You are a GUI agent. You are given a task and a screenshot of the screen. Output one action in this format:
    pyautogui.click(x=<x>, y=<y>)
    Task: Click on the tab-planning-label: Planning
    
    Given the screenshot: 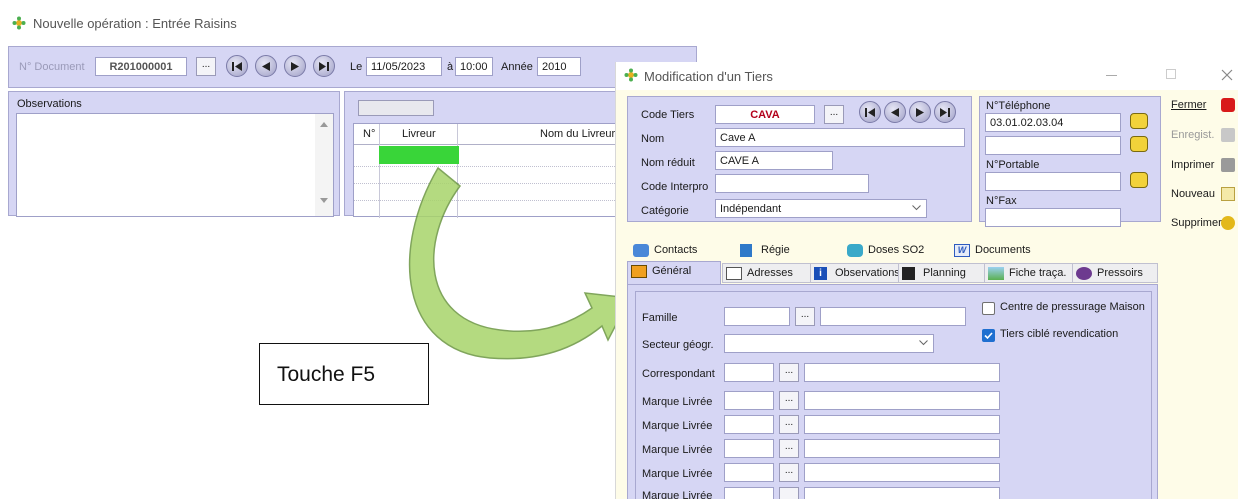 What is the action you would take?
    pyautogui.click(x=944, y=273)
    